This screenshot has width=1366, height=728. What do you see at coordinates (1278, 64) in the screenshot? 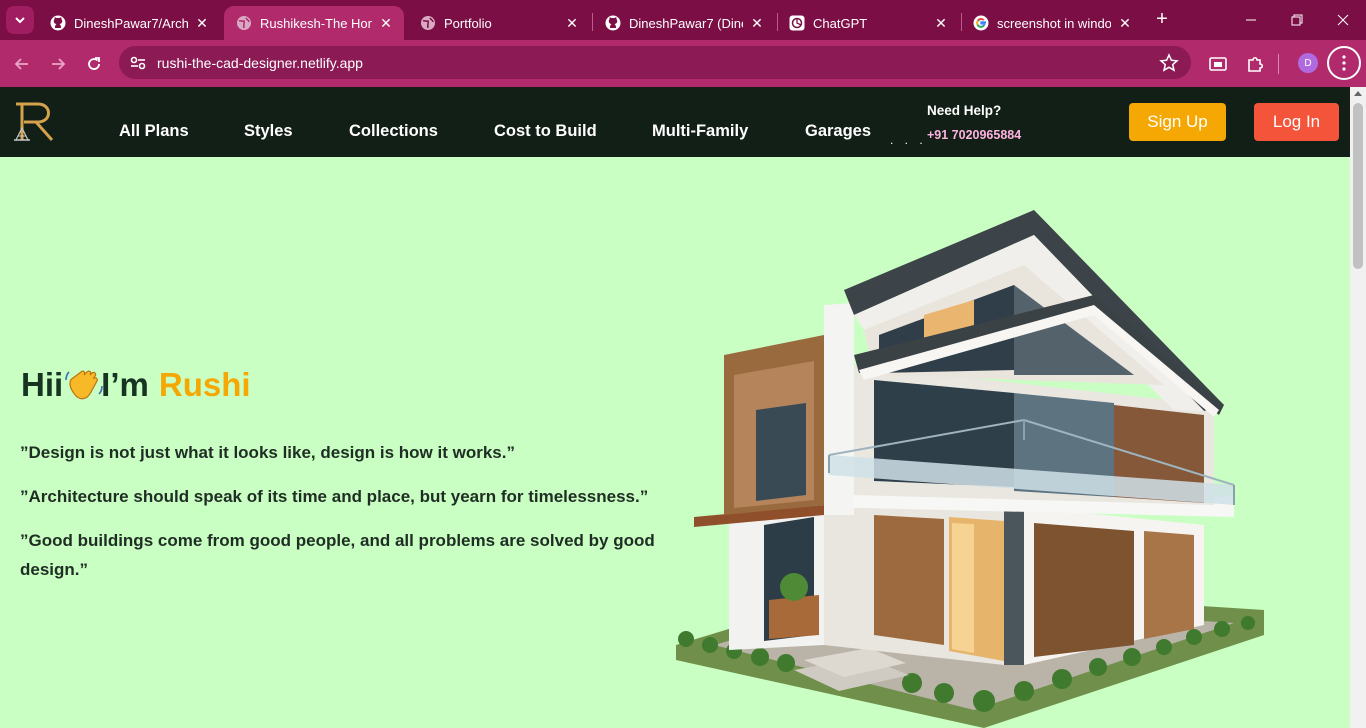
I see `toolbar-divider` at bounding box center [1278, 64].